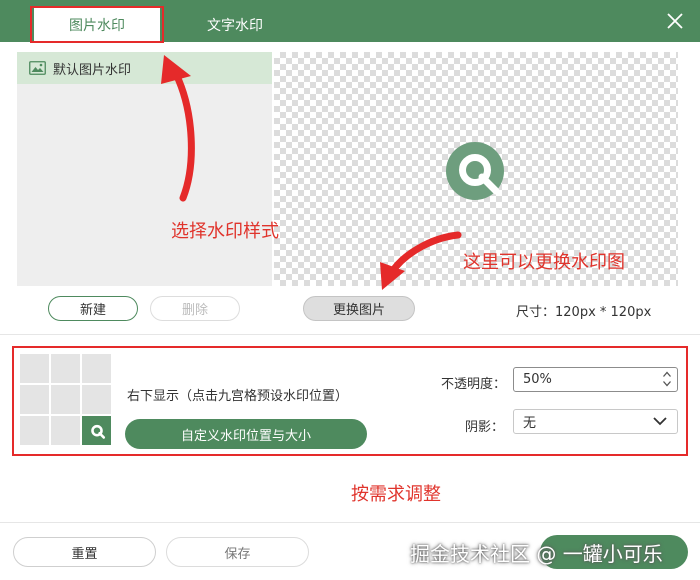 This screenshot has height=580, width=700. Describe the element at coordinates (144, 169) in the screenshot. I see `watermark-list: 默认图片水印` at that location.